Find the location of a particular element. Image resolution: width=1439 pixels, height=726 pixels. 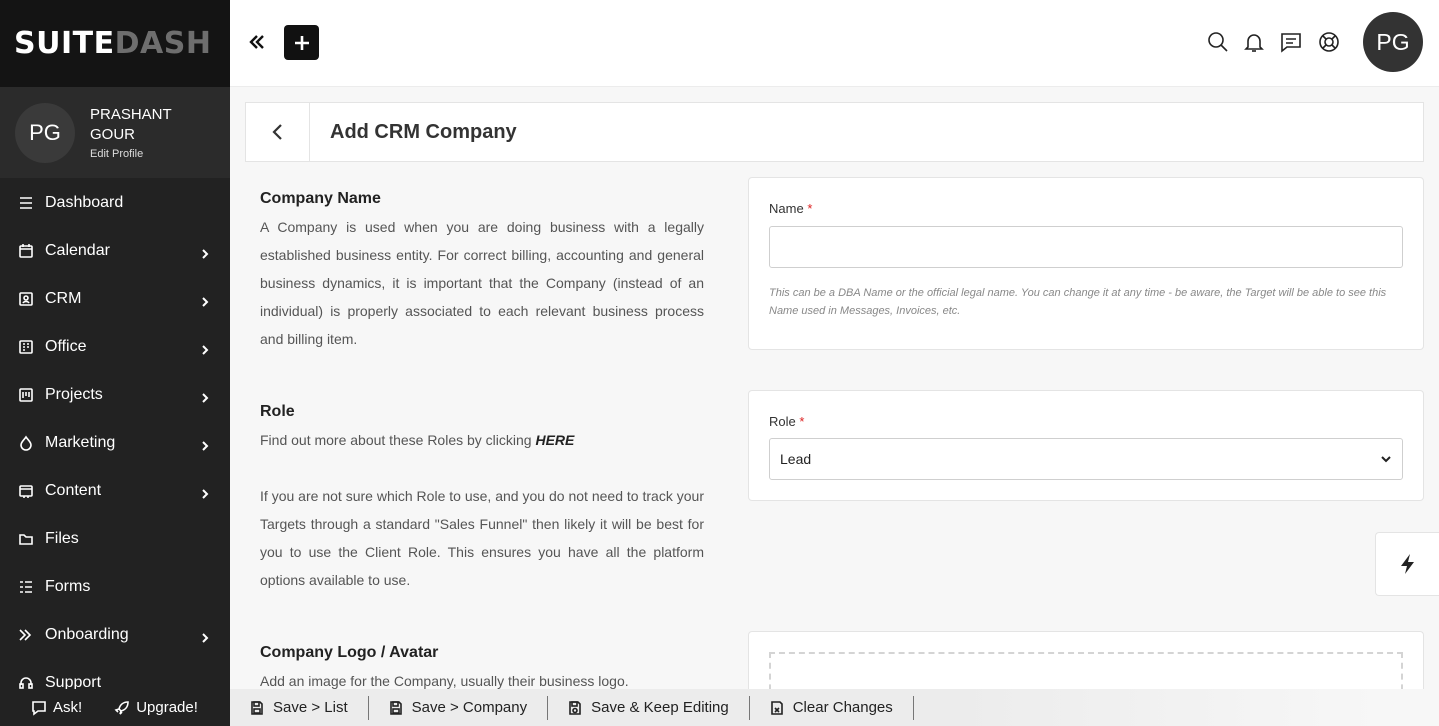

content-icon is located at coordinates (26, 491).